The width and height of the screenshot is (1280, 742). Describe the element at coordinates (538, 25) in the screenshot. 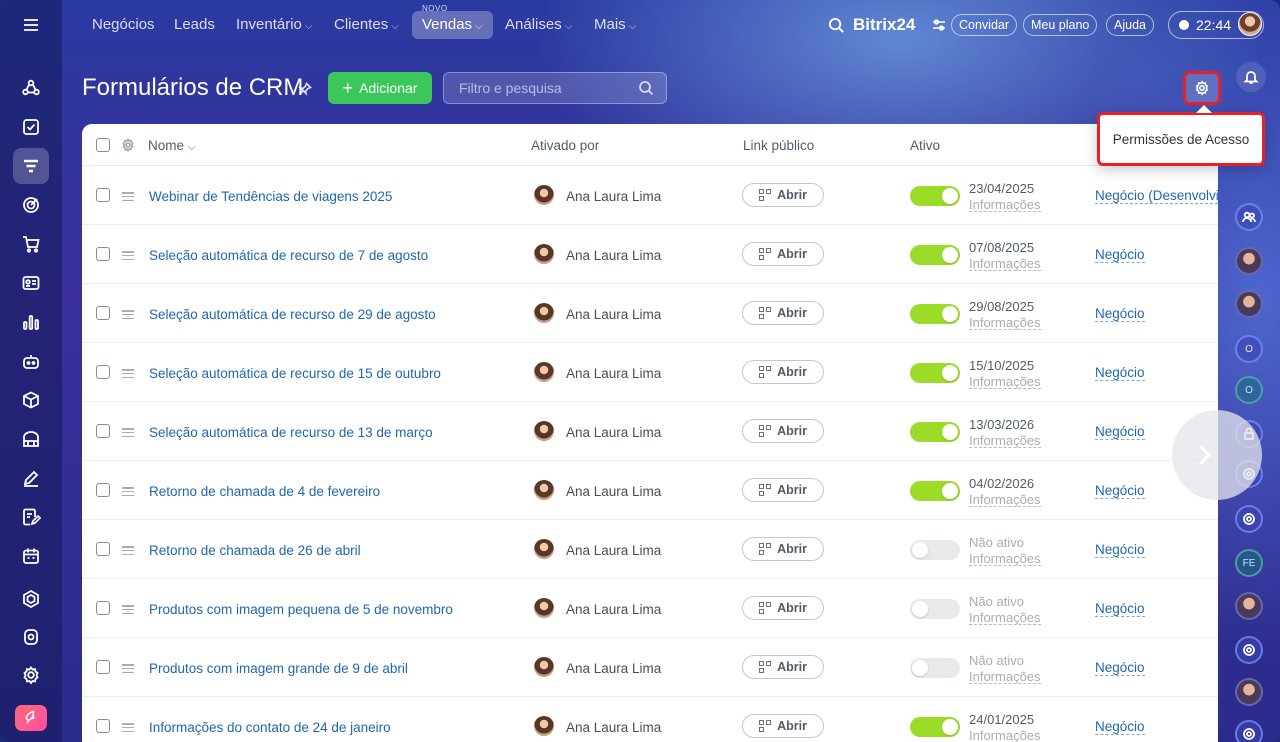

I see `nav-item-analises: Análises ⌵` at that location.